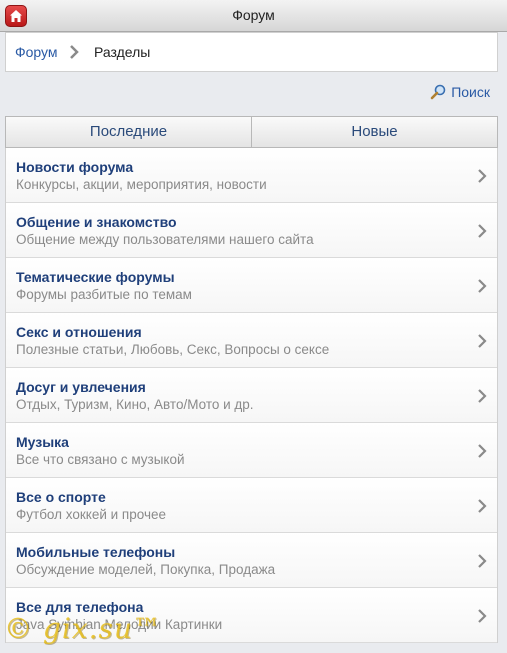 Image resolution: width=507 pixels, height=653 pixels. I want to click on tab-bar: Последние Новые, so click(251, 132).